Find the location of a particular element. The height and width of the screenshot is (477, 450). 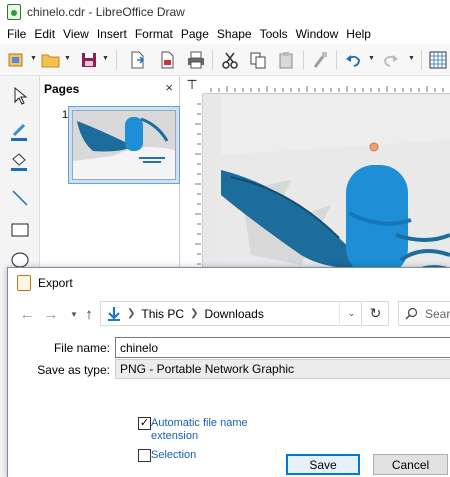

standard-toolbar: ▼ ▼ ▼ ▼ ▼ is located at coordinates (225, 60).